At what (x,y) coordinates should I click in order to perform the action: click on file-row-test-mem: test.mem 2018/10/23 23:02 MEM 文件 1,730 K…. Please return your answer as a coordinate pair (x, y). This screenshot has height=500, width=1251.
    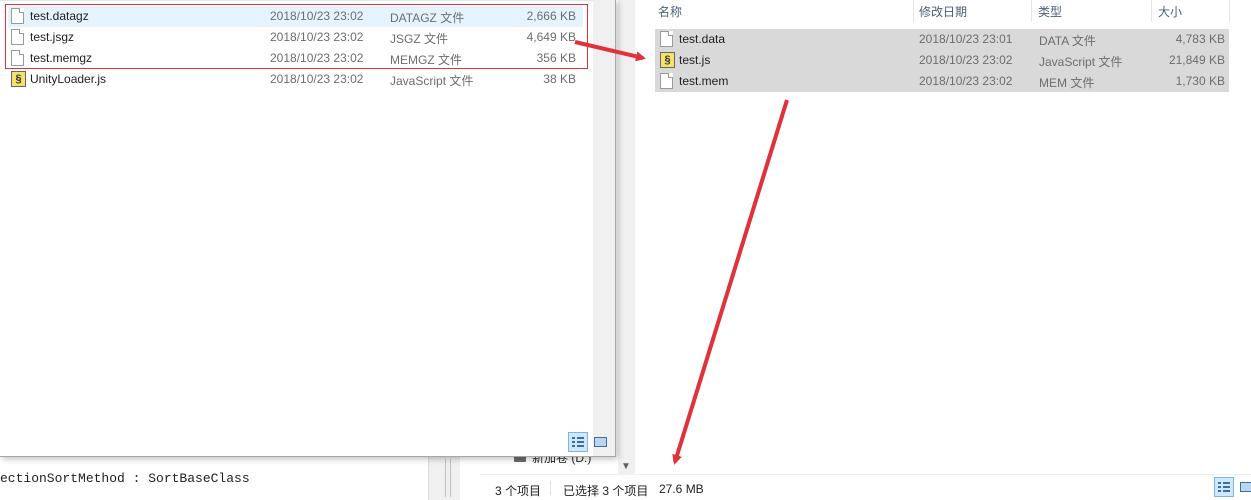
    Looking at the image, I should click on (942, 81).